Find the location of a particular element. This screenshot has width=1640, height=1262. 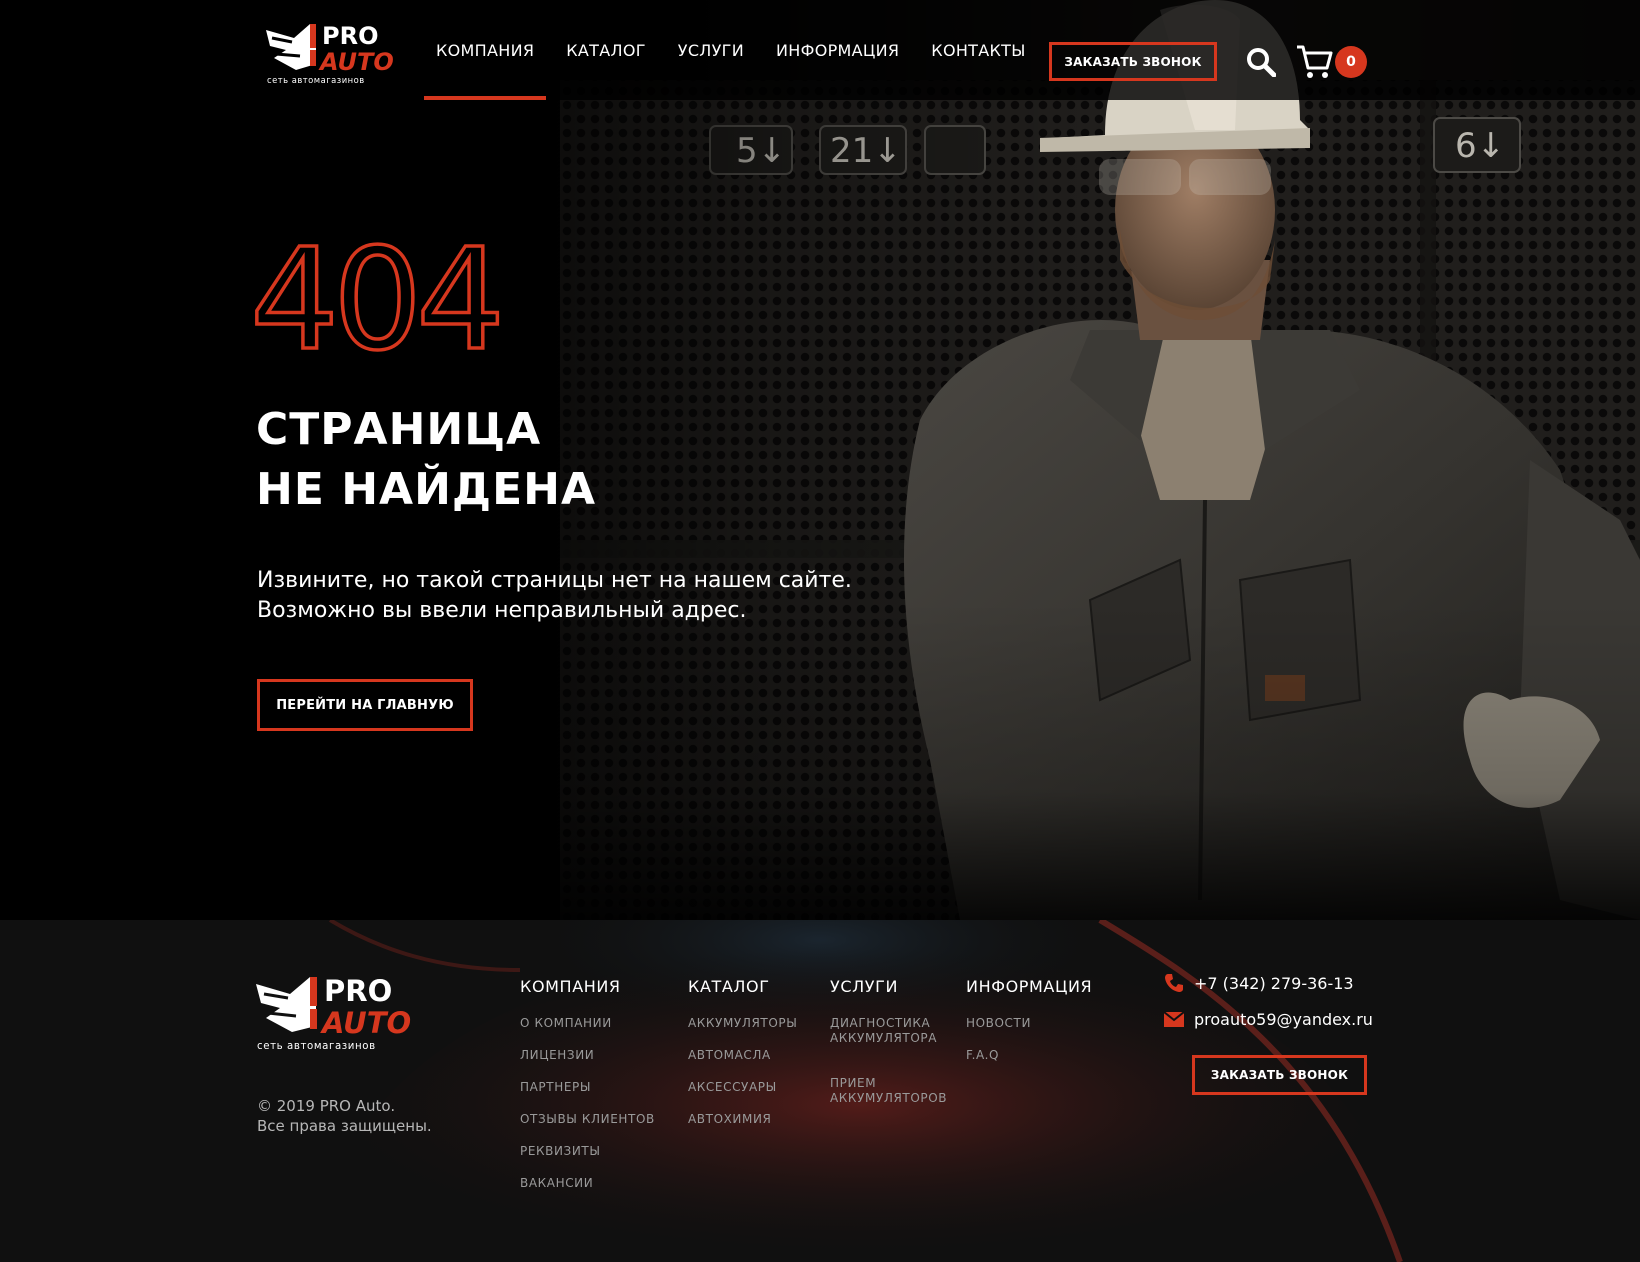

email-address: proauto59@yandex.ru is located at coordinates (1283, 1019).